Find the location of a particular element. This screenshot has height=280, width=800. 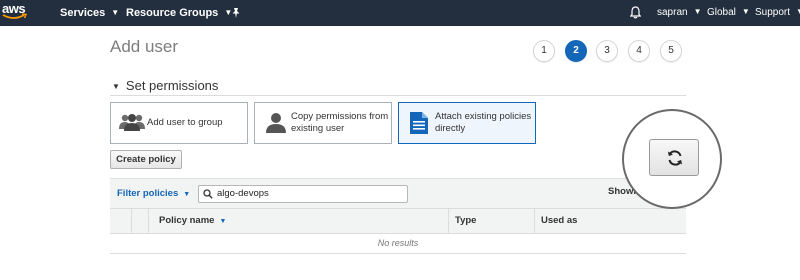

step-4: 4 is located at coordinates (639, 51).